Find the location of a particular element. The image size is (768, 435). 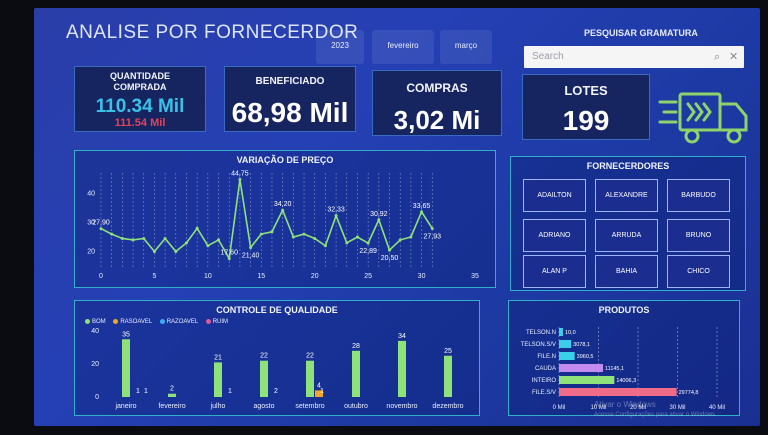

page-title: ANALISE POR FORNECERDOR is located at coordinates (212, 32).